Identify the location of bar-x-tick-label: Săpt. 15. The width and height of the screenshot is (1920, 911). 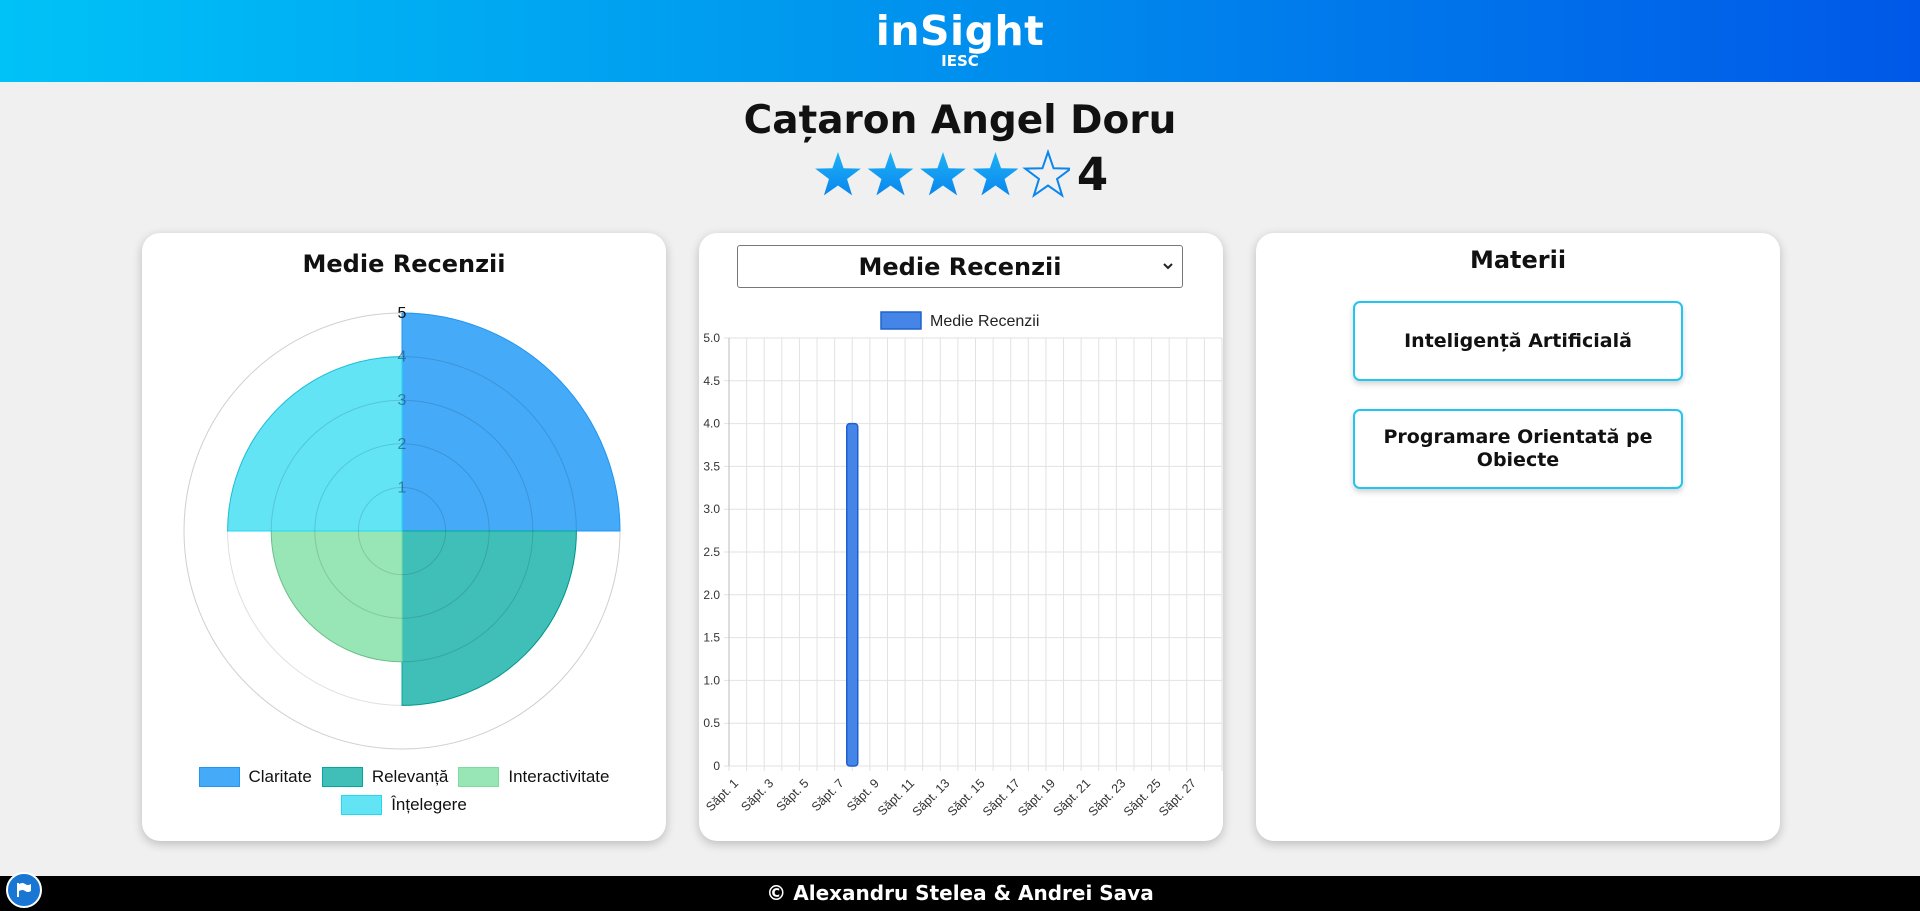
(966, 797).